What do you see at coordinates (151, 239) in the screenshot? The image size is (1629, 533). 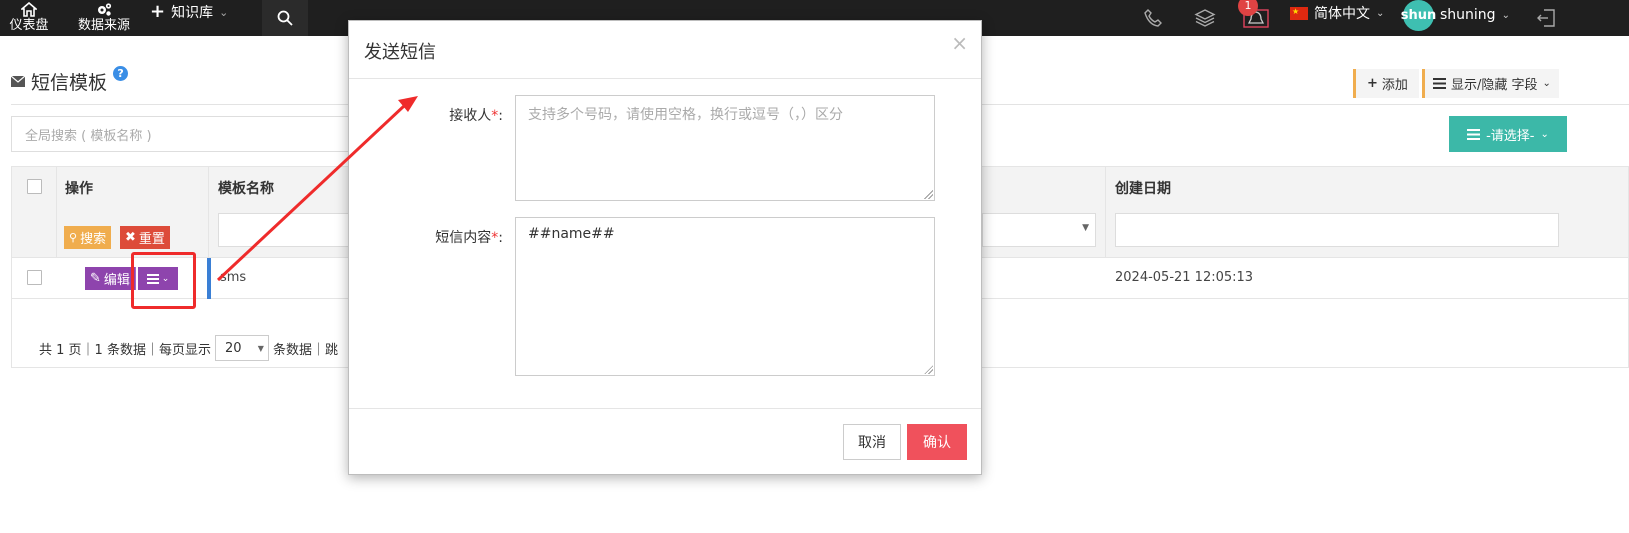 I see `filter-reset-label: 重置` at bounding box center [151, 239].